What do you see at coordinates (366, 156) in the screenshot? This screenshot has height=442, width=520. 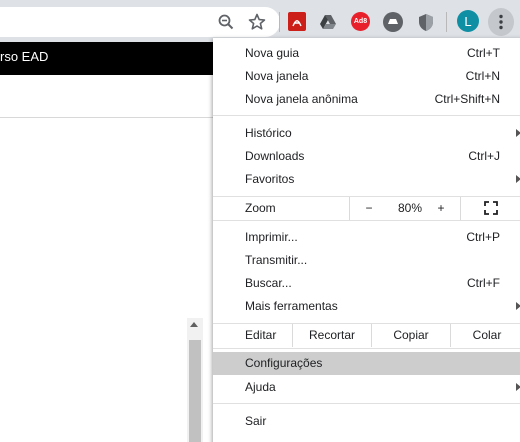 I see `menu-item-downloads: Downloads Ctrl+J` at bounding box center [366, 156].